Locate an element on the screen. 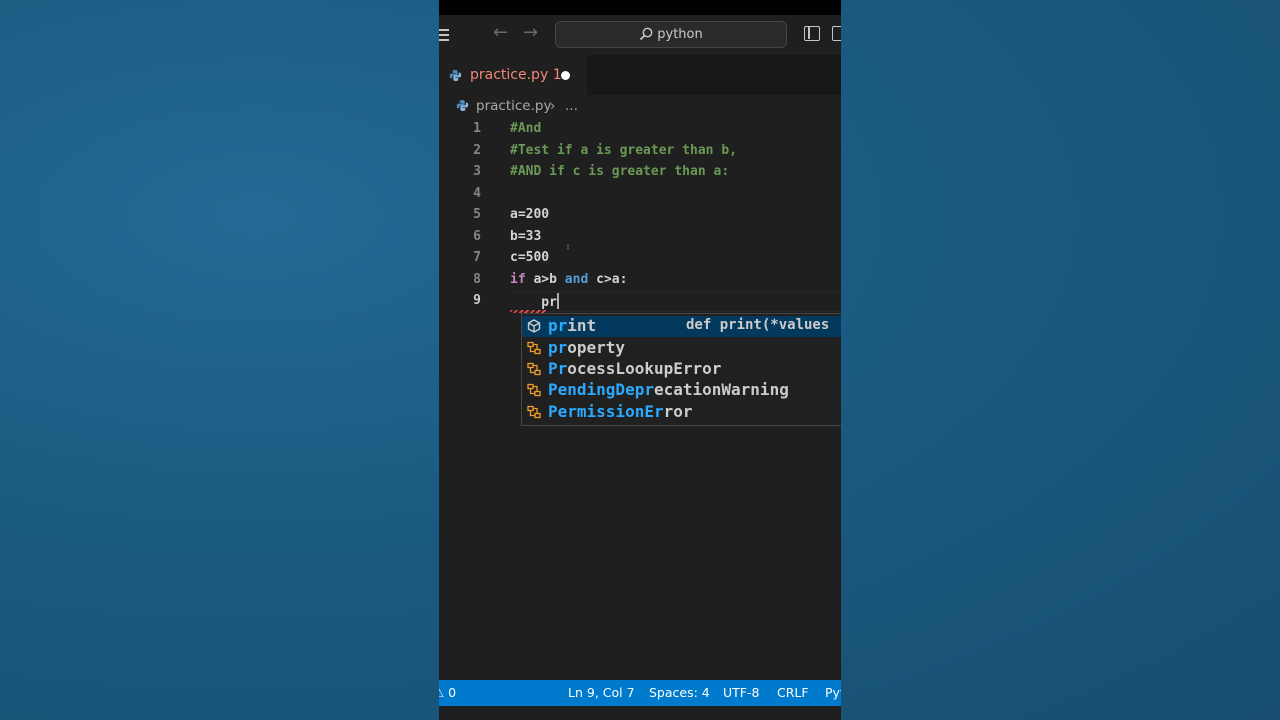 The width and height of the screenshot is (1280, 720). cube-icon is located at coordinates (534, 326).